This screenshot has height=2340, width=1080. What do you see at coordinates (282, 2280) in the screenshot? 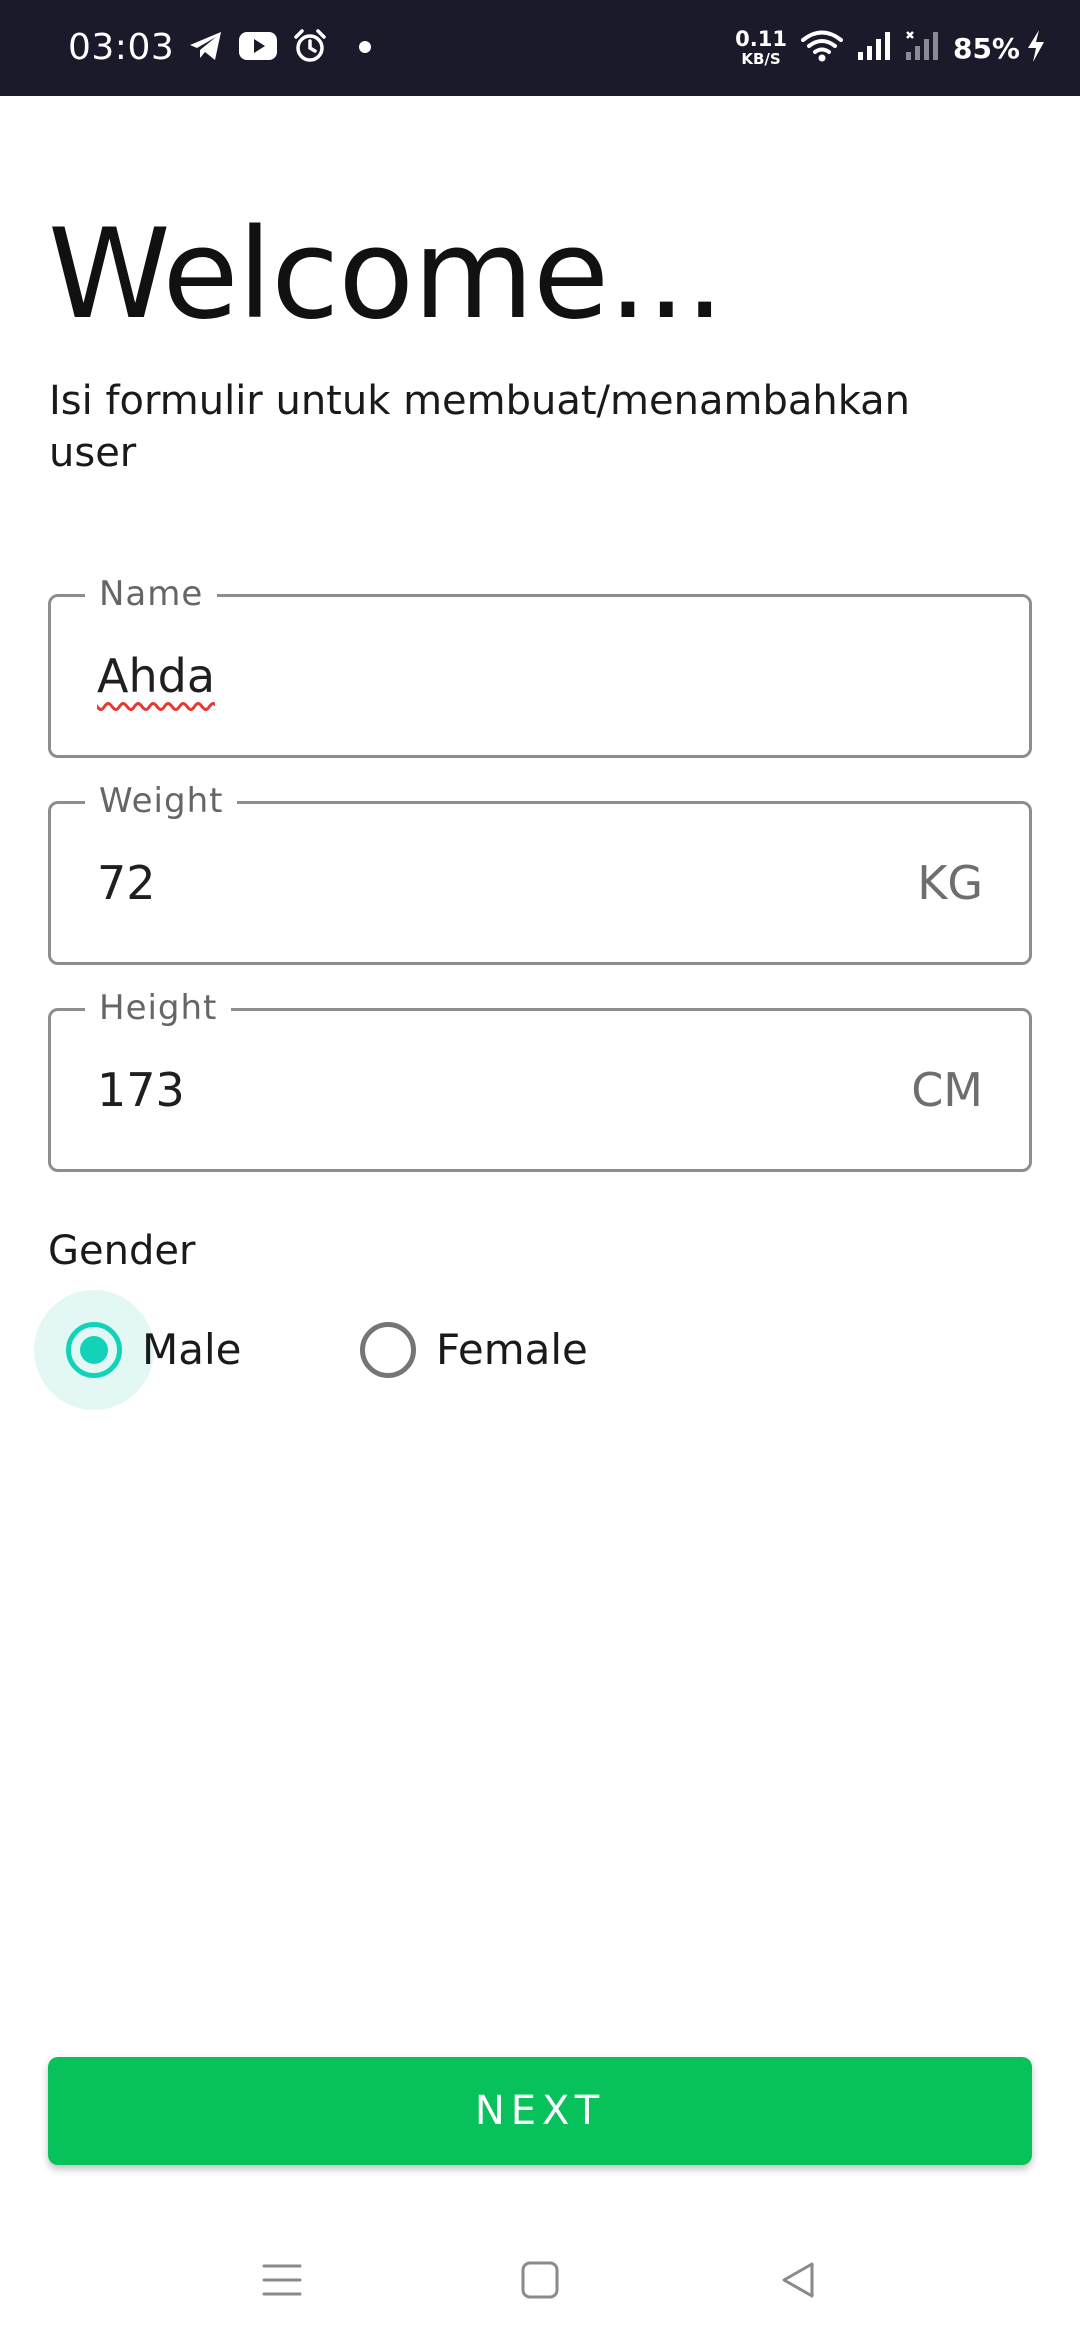
I see `menu-icon` at bounding box center [282, 2280].